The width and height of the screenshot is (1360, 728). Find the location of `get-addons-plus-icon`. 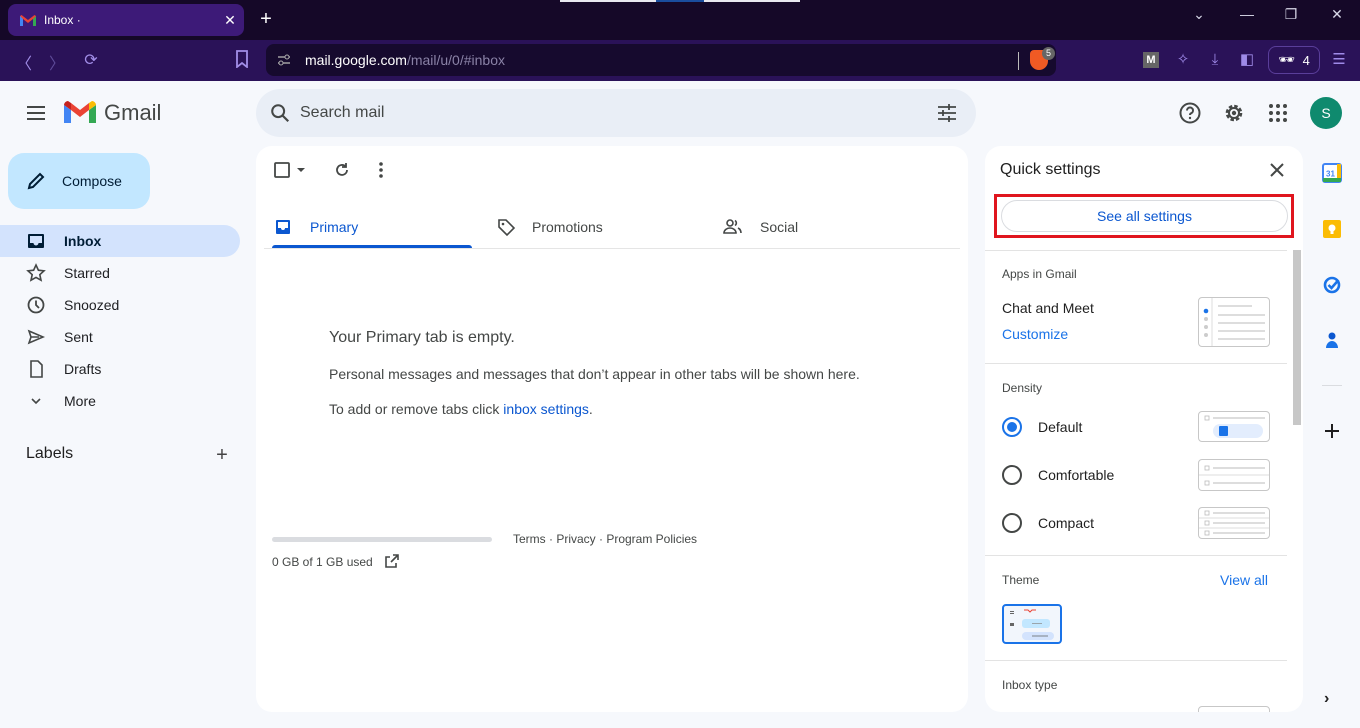

get-addons-plus-icon is located at coordinates (1332, 431).